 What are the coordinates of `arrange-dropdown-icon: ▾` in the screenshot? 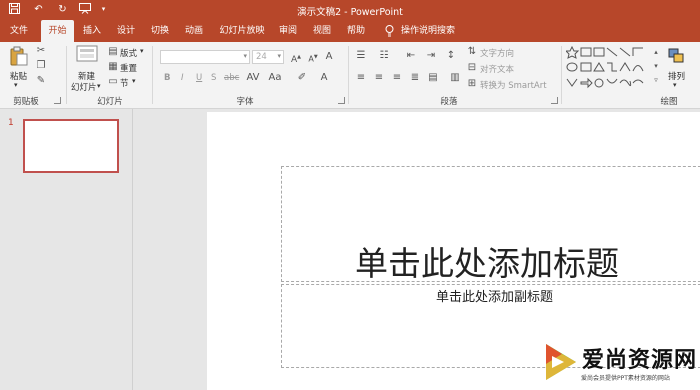 It's located at (675, 85).